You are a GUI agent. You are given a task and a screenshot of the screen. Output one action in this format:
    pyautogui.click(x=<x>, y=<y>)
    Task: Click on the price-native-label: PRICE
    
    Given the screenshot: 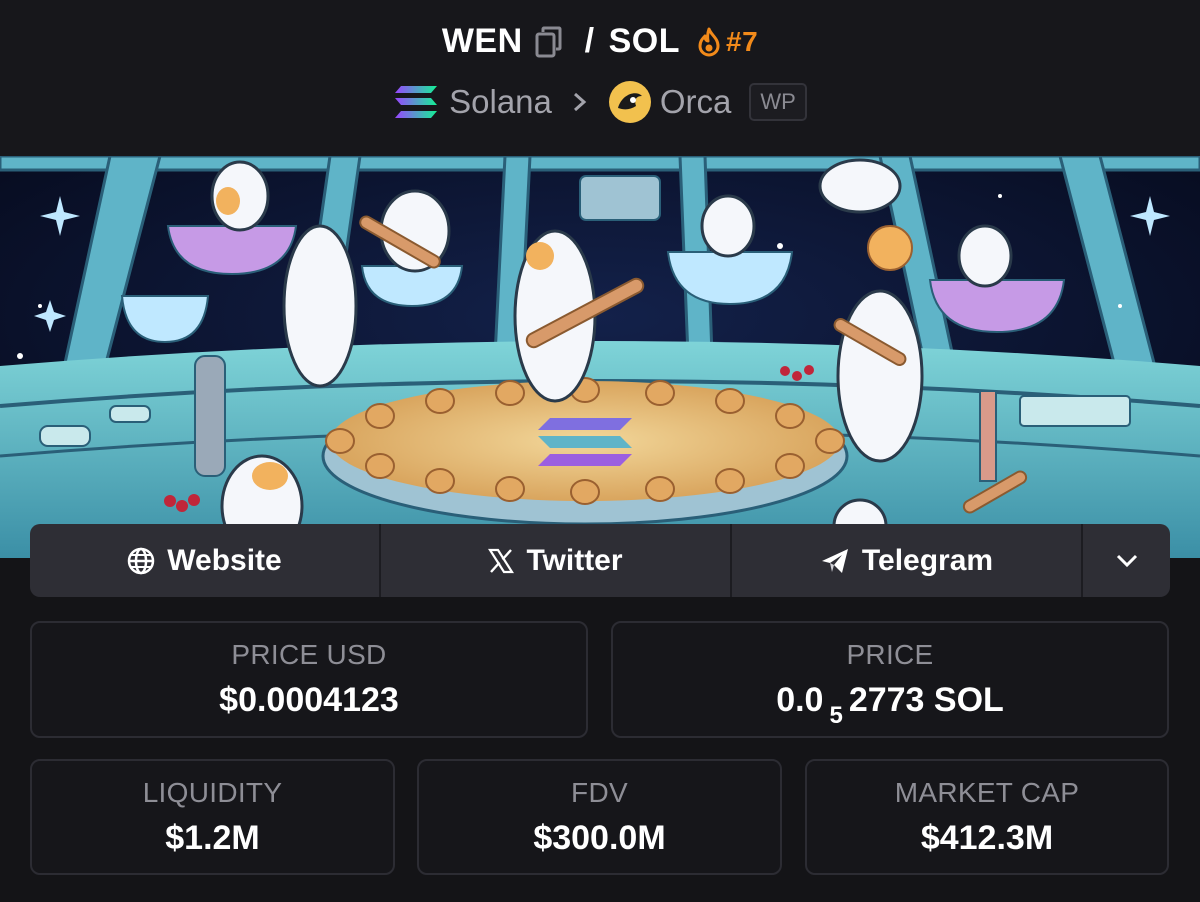 What is the action you would take?
    pyautogui.click(x=890, y=654)
    